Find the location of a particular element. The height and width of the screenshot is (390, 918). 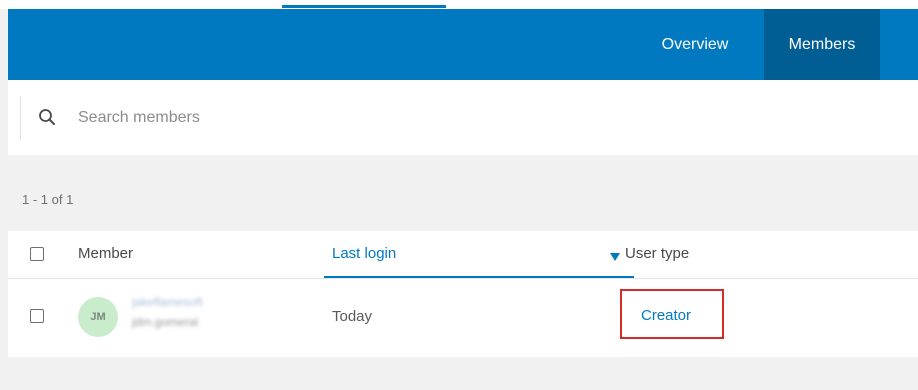

nav-bar-edge is located at coordinates (899, 44).